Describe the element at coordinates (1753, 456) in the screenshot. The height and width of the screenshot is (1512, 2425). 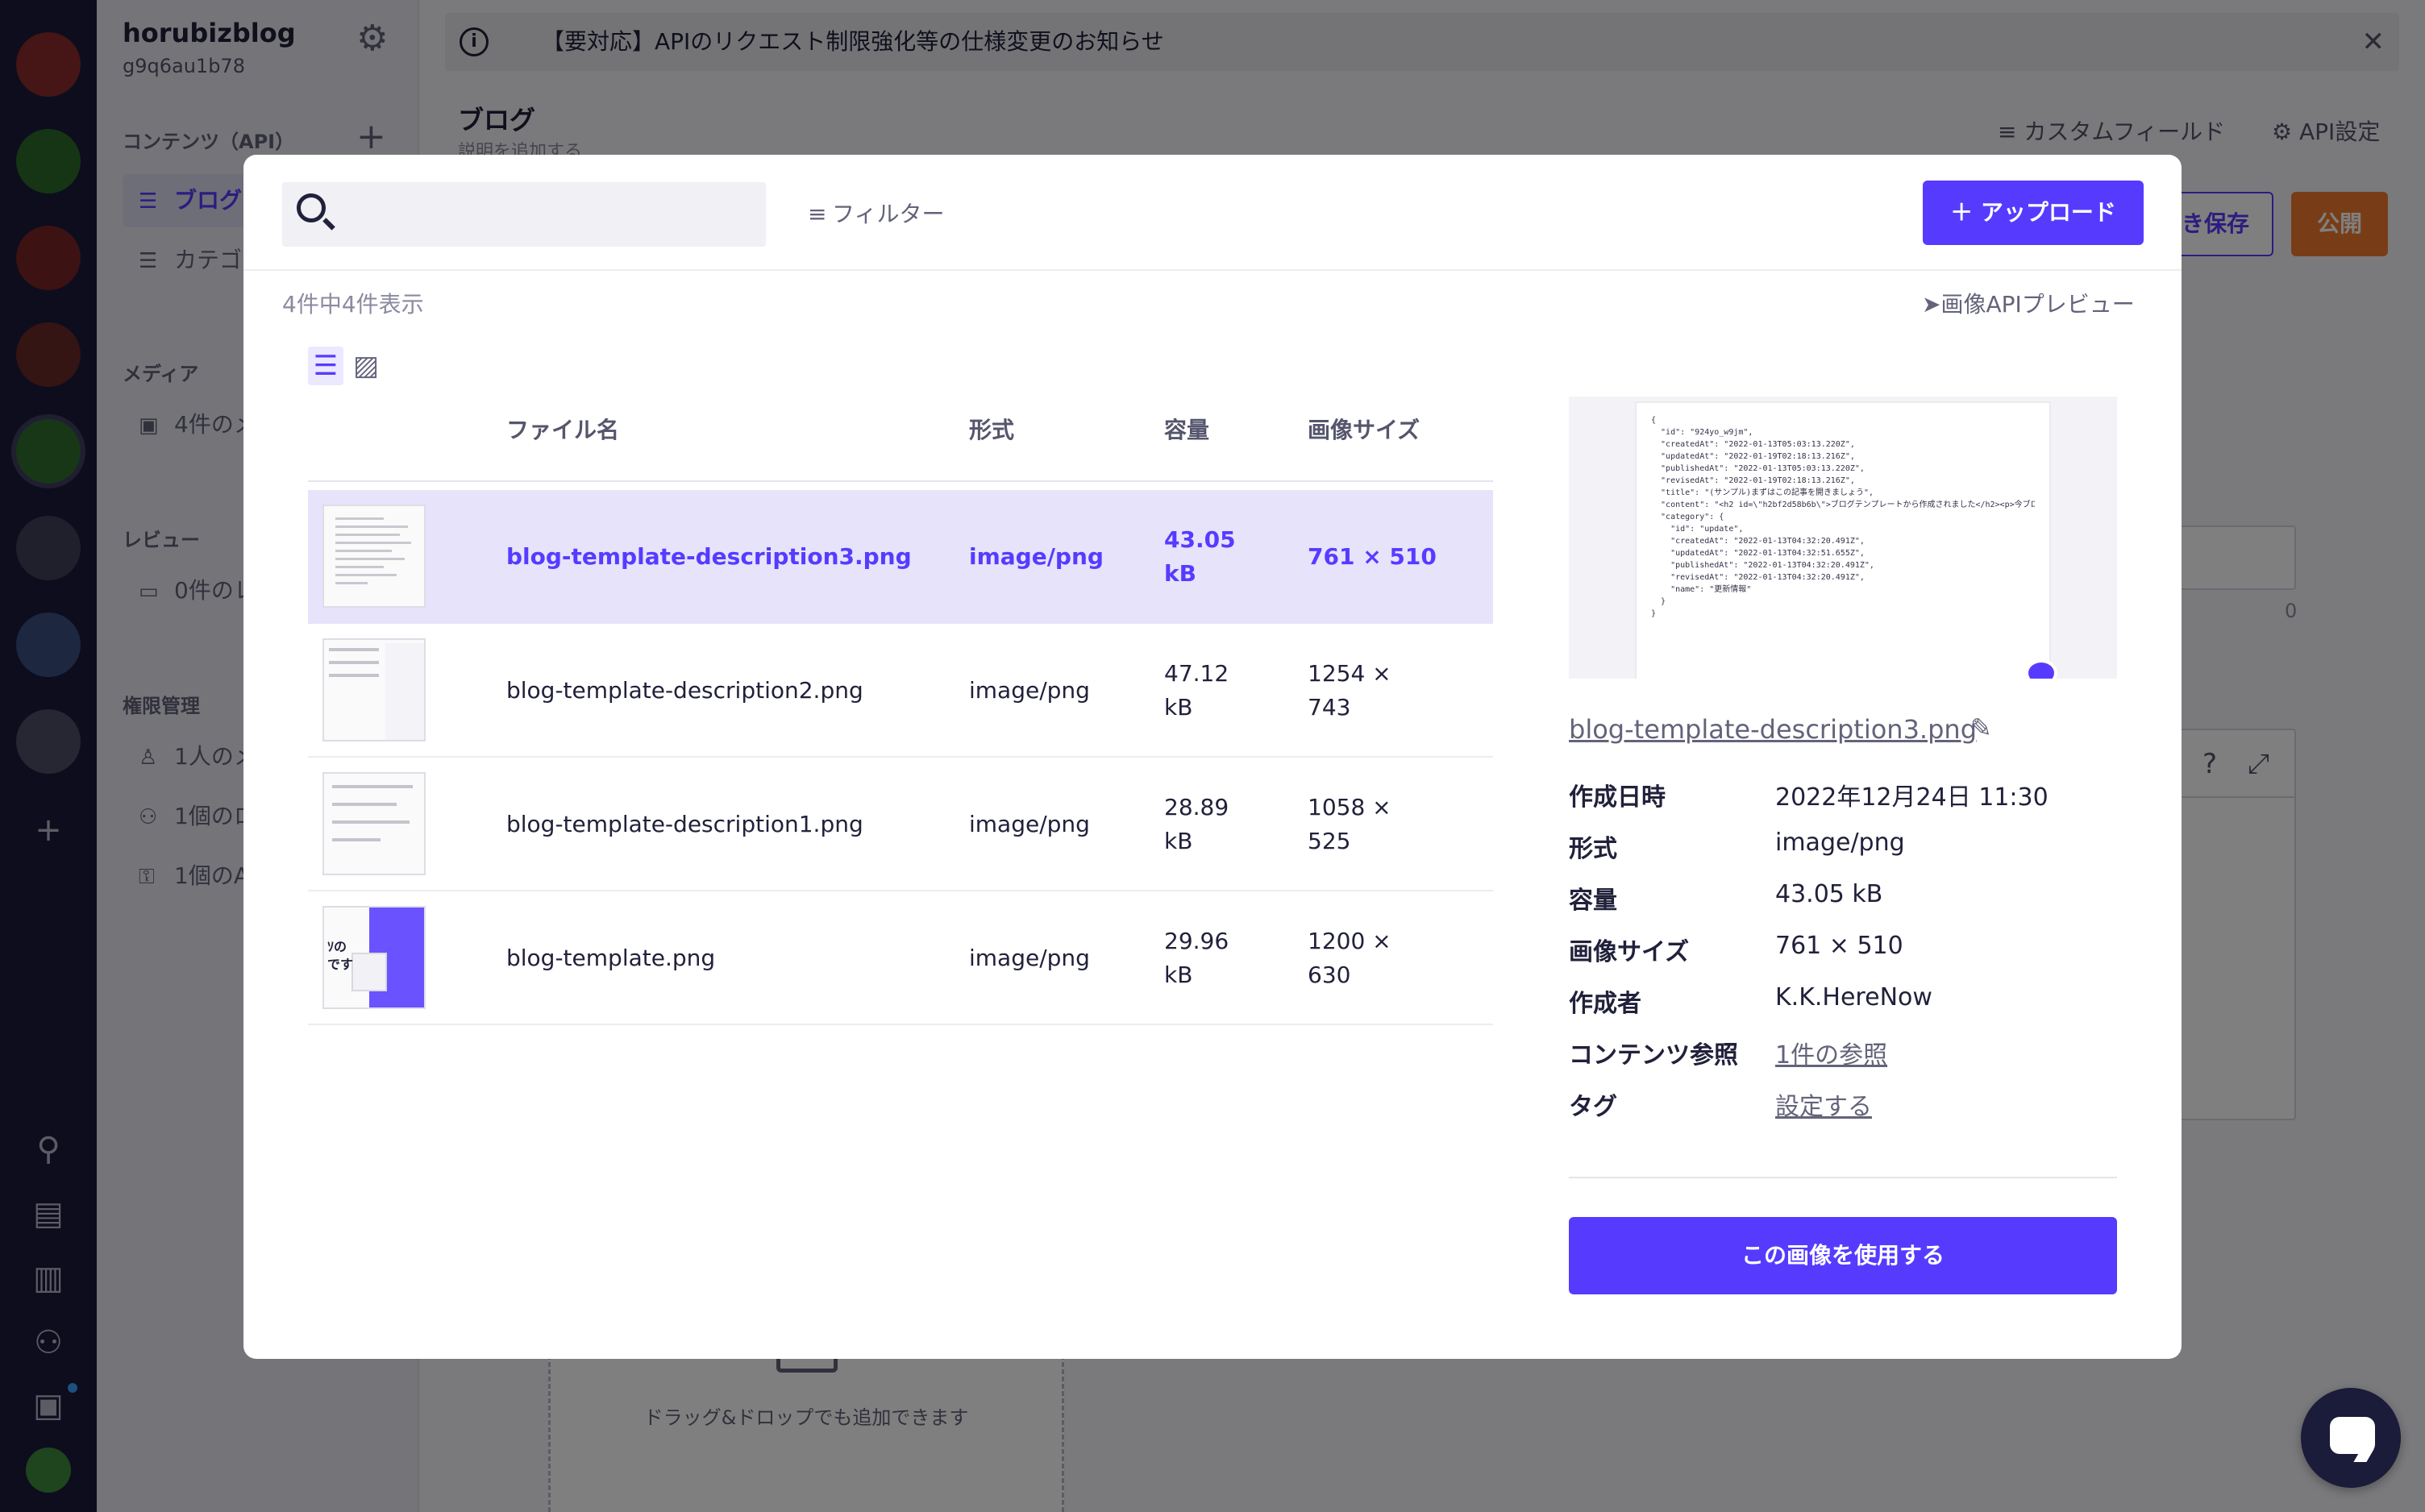
I see `preview-json-line: "updatedAt": "2022-01-19T02:18:13.216Z",` at that location.